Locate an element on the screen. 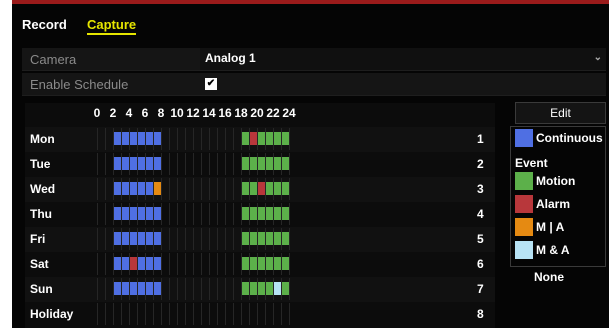 This screenshot has width=609, height=328. day-row-sun: Sun 7 is located at coordinates (260, 289).